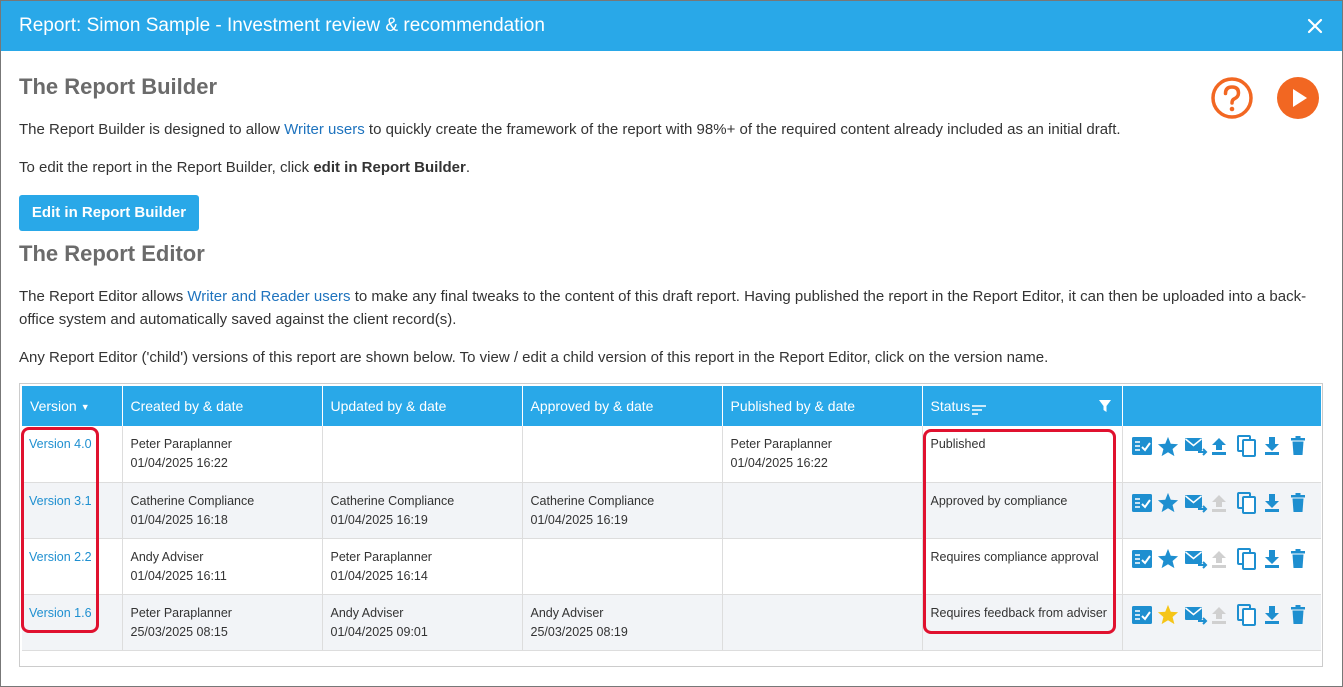 The height and width of the screenshot is (687, 1343). Describe the element at coordinates (324, 129) in the screenshot. I see `writer-users-link: Writer users` at that location.